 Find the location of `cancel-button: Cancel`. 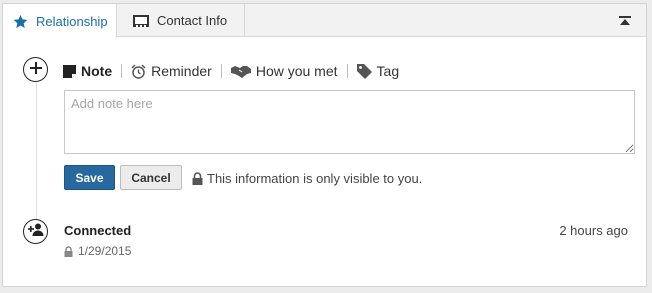

cancel-button: Cancel is located at coordinates (151, 177).